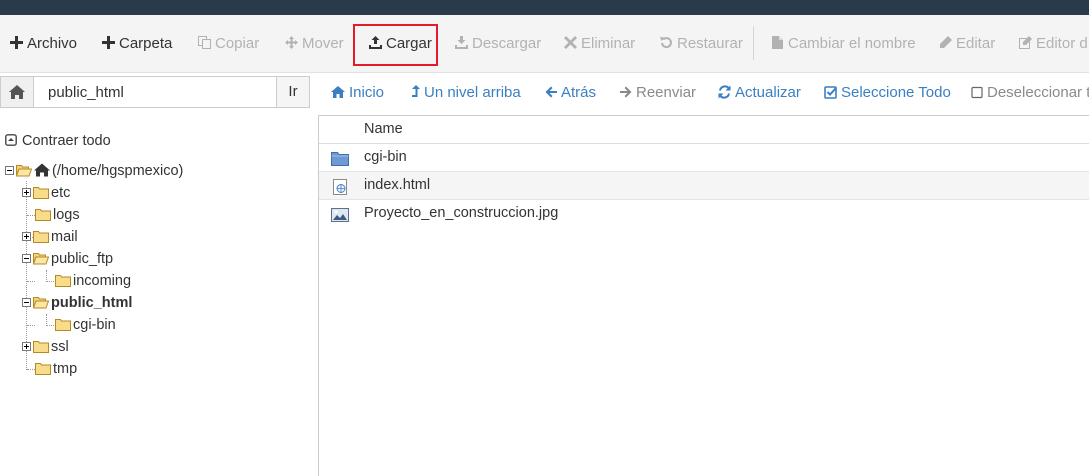 This screenshot has width=1089, height=476. Describe the element at coordinates (945, 42) in the screenshot. I see `pencil-icon` at that location.